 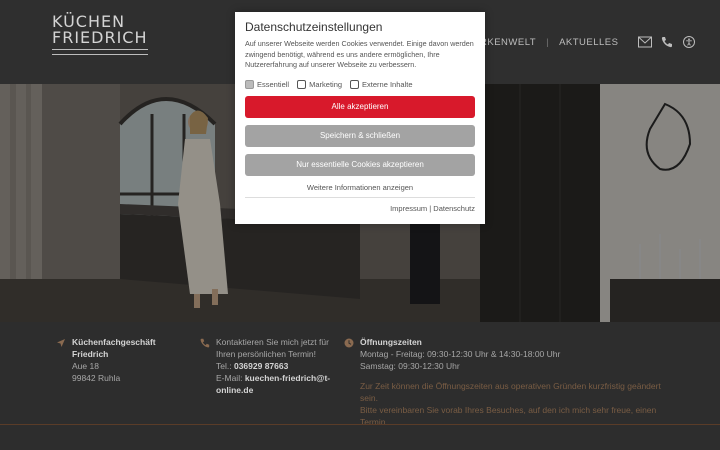 I want to click on modal-footer-links: Impressum | Datenschutz, so click(x=360, y=208).